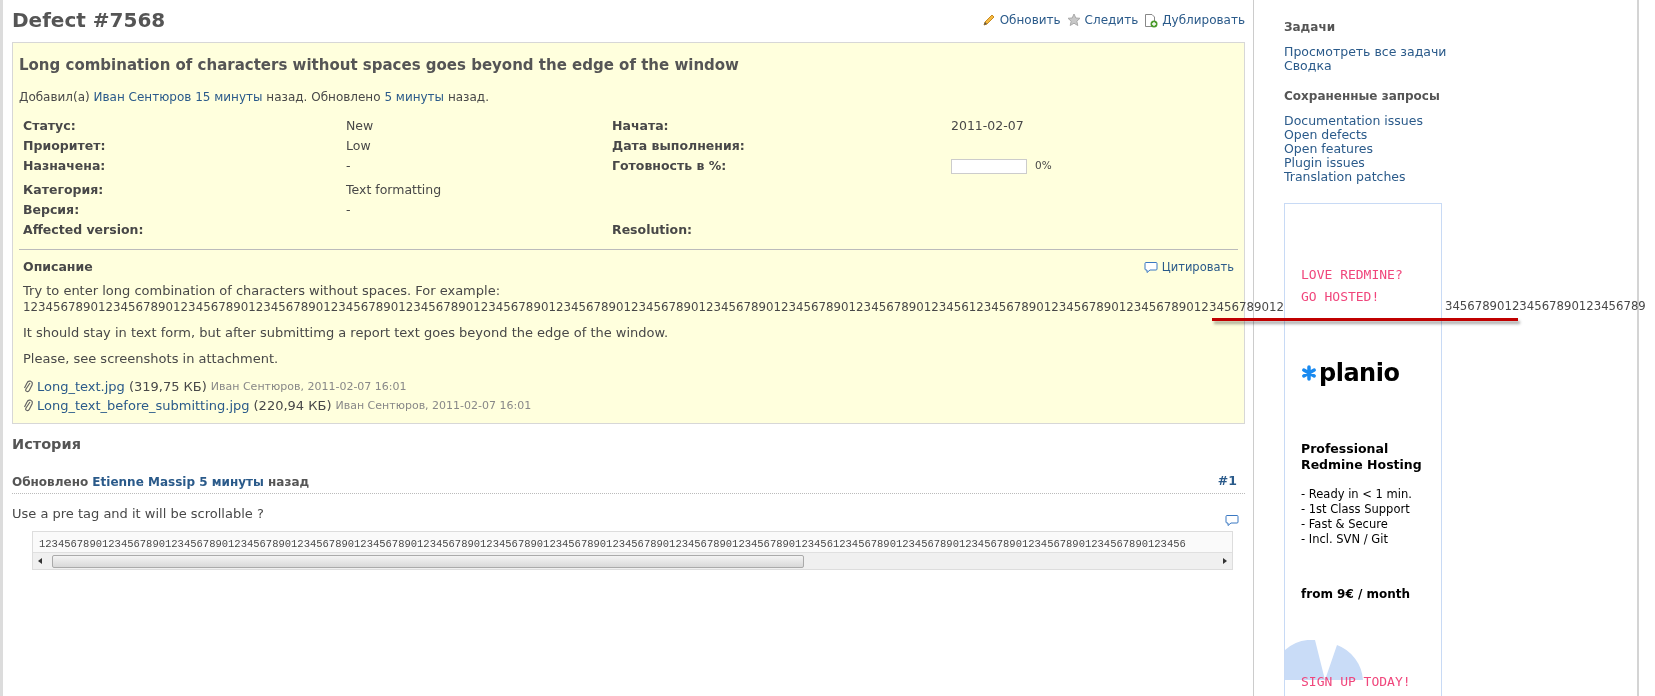  I want to click on sidebar-link: Сводка, so click(1308, 66).